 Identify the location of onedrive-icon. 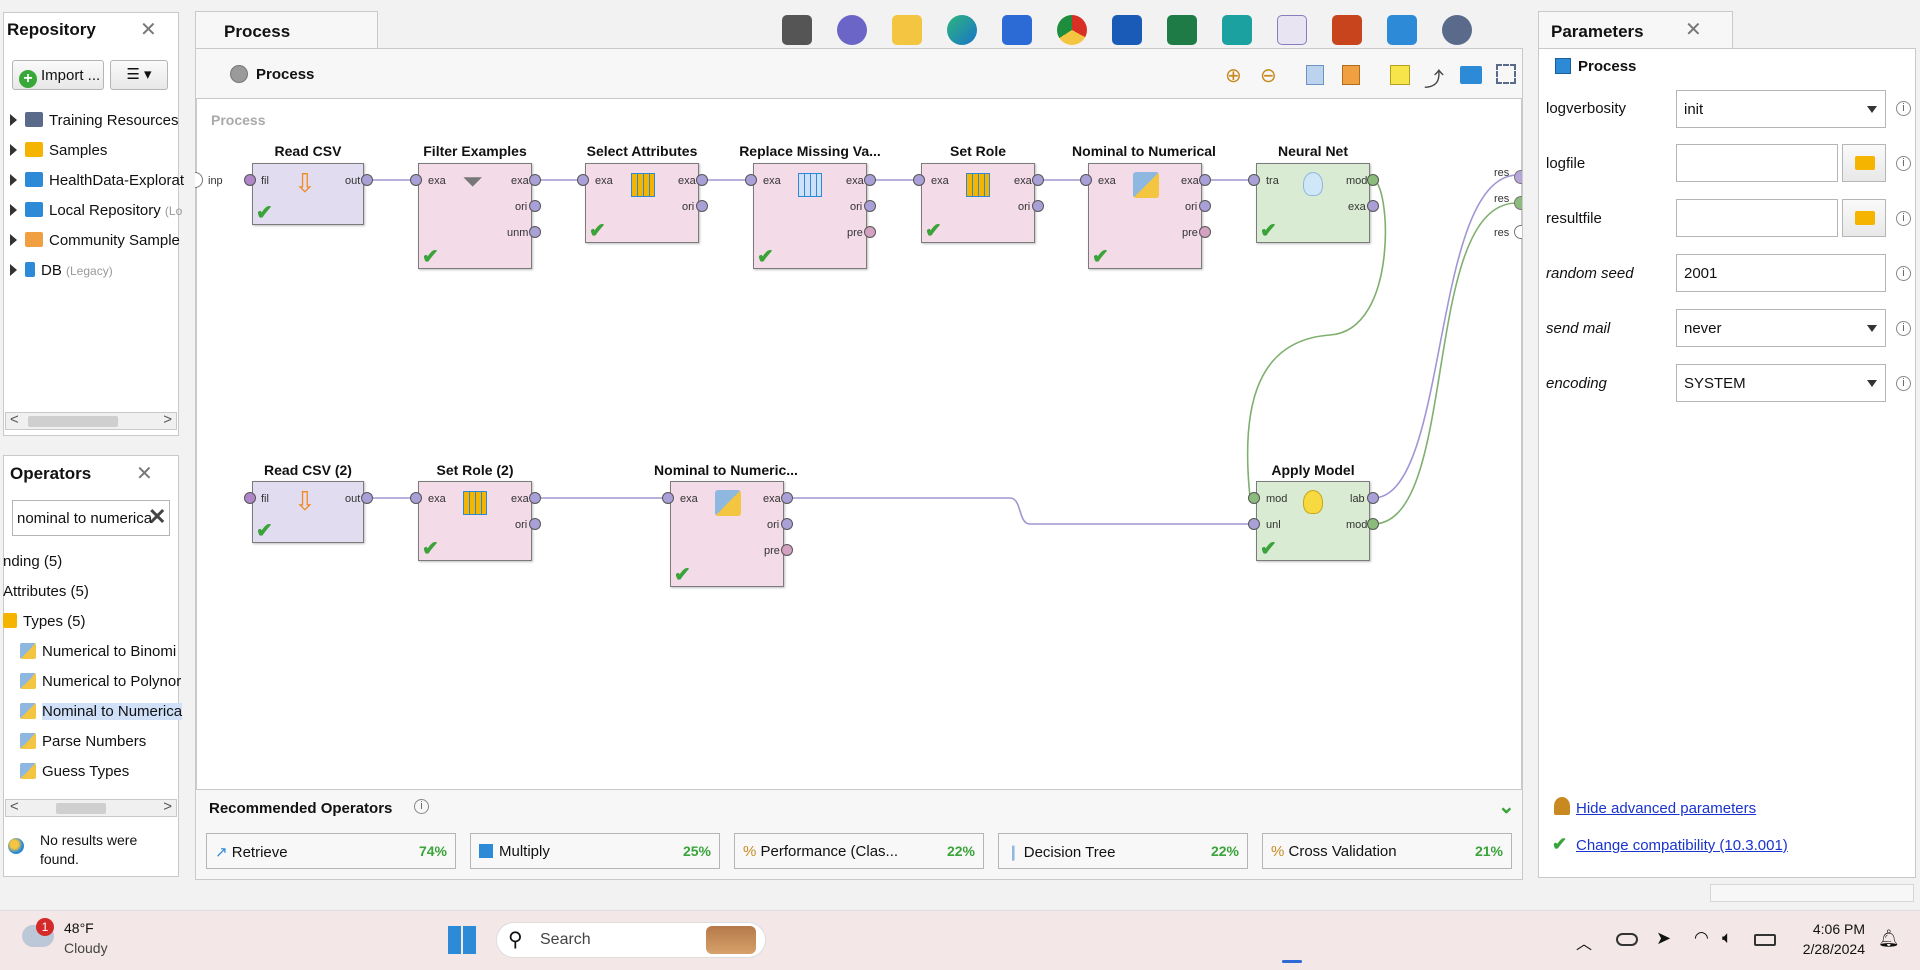
(1627, 939).